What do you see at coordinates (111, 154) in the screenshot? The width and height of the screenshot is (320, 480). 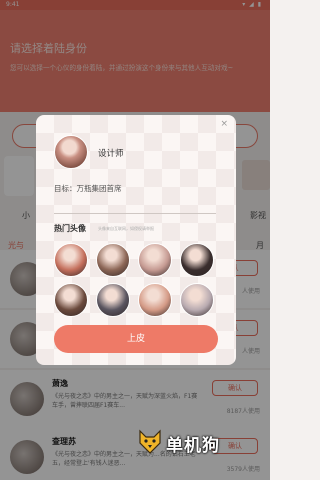 I see `identity-name: 设计师` at bounding box center [111, 154].